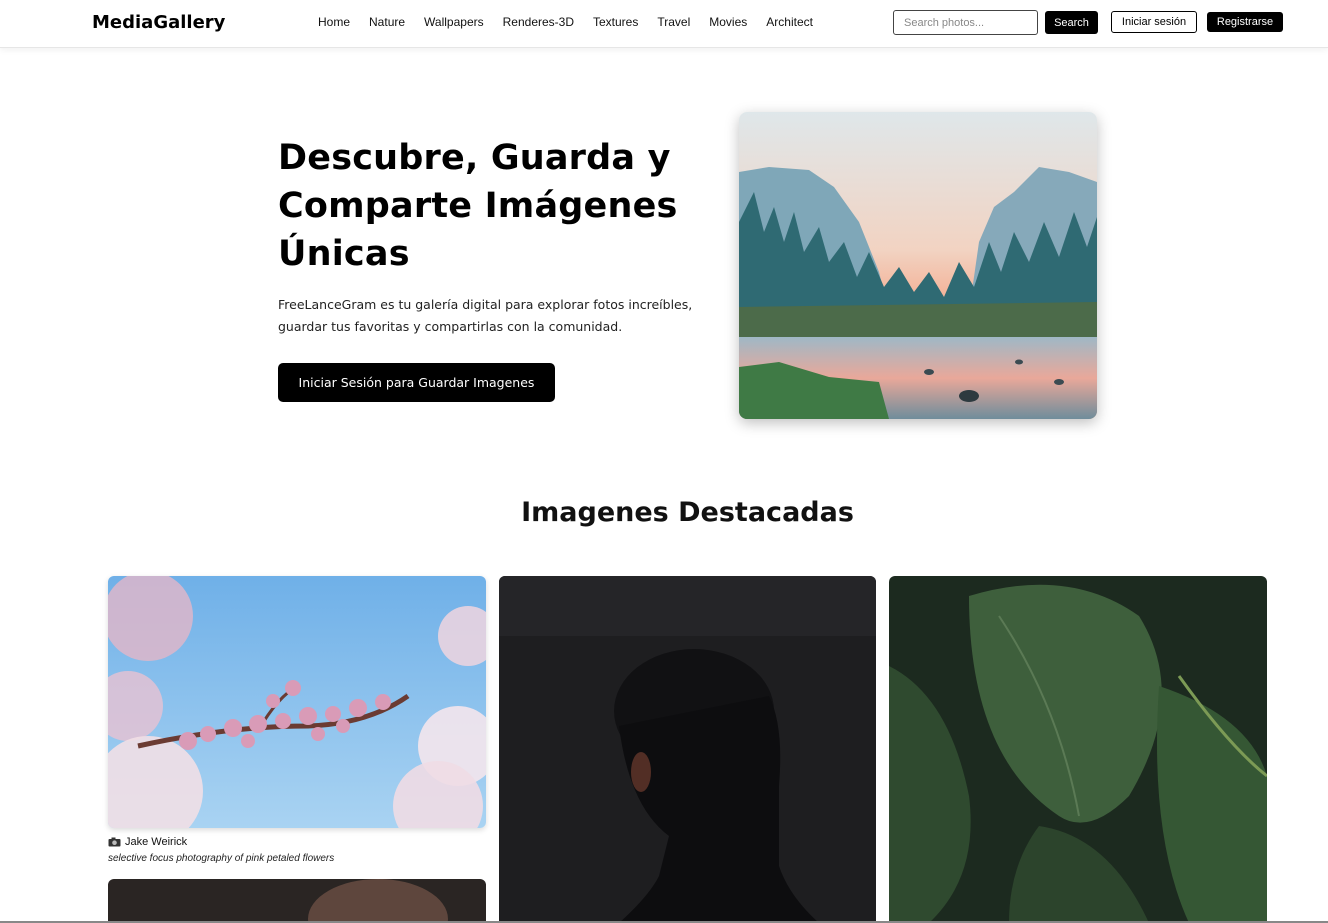 The width and height of the screenshot is (1328, 923). Describe the element at coordinates (615, 22) in the screenshot. I see `nav-textures: Textures` at that location.